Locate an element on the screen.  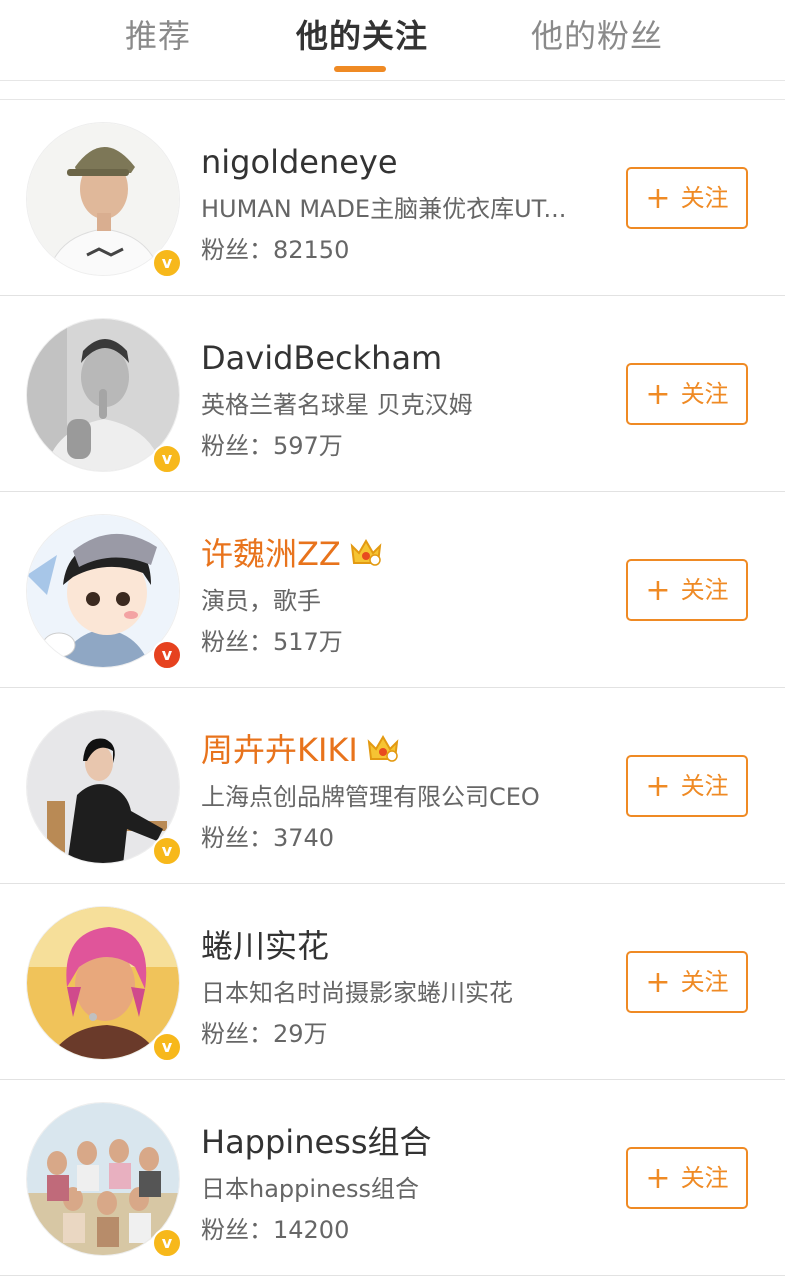
user-description: 上海点创品牌管理有限公司CEO is located at coordinates (370, 797).